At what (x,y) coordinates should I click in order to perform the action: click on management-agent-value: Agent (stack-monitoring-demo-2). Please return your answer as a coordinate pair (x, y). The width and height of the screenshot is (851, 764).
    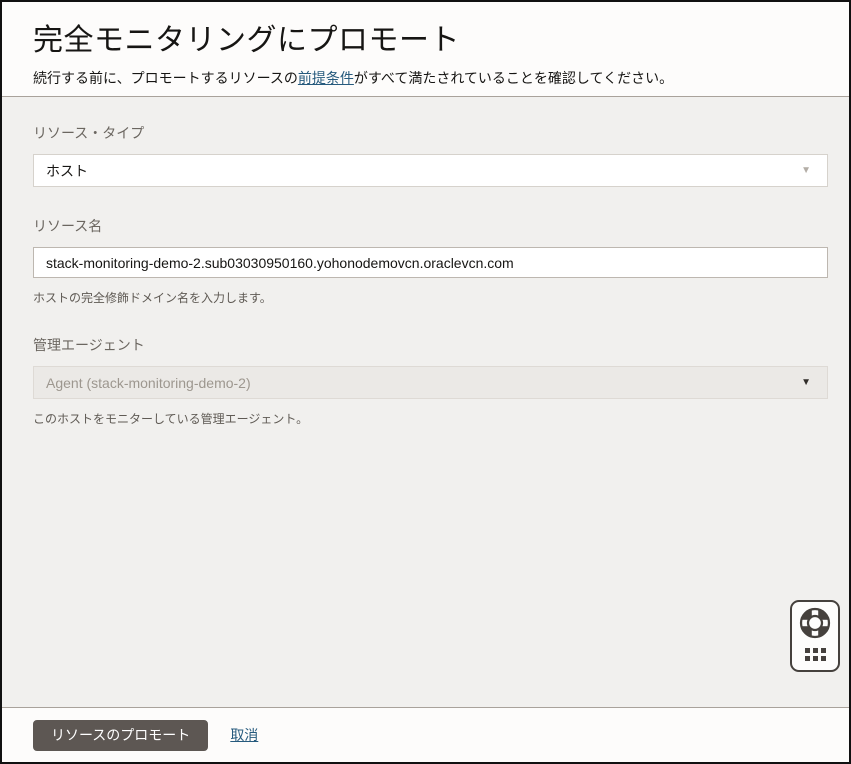
    Looking at the image, I should click on (148, 382).